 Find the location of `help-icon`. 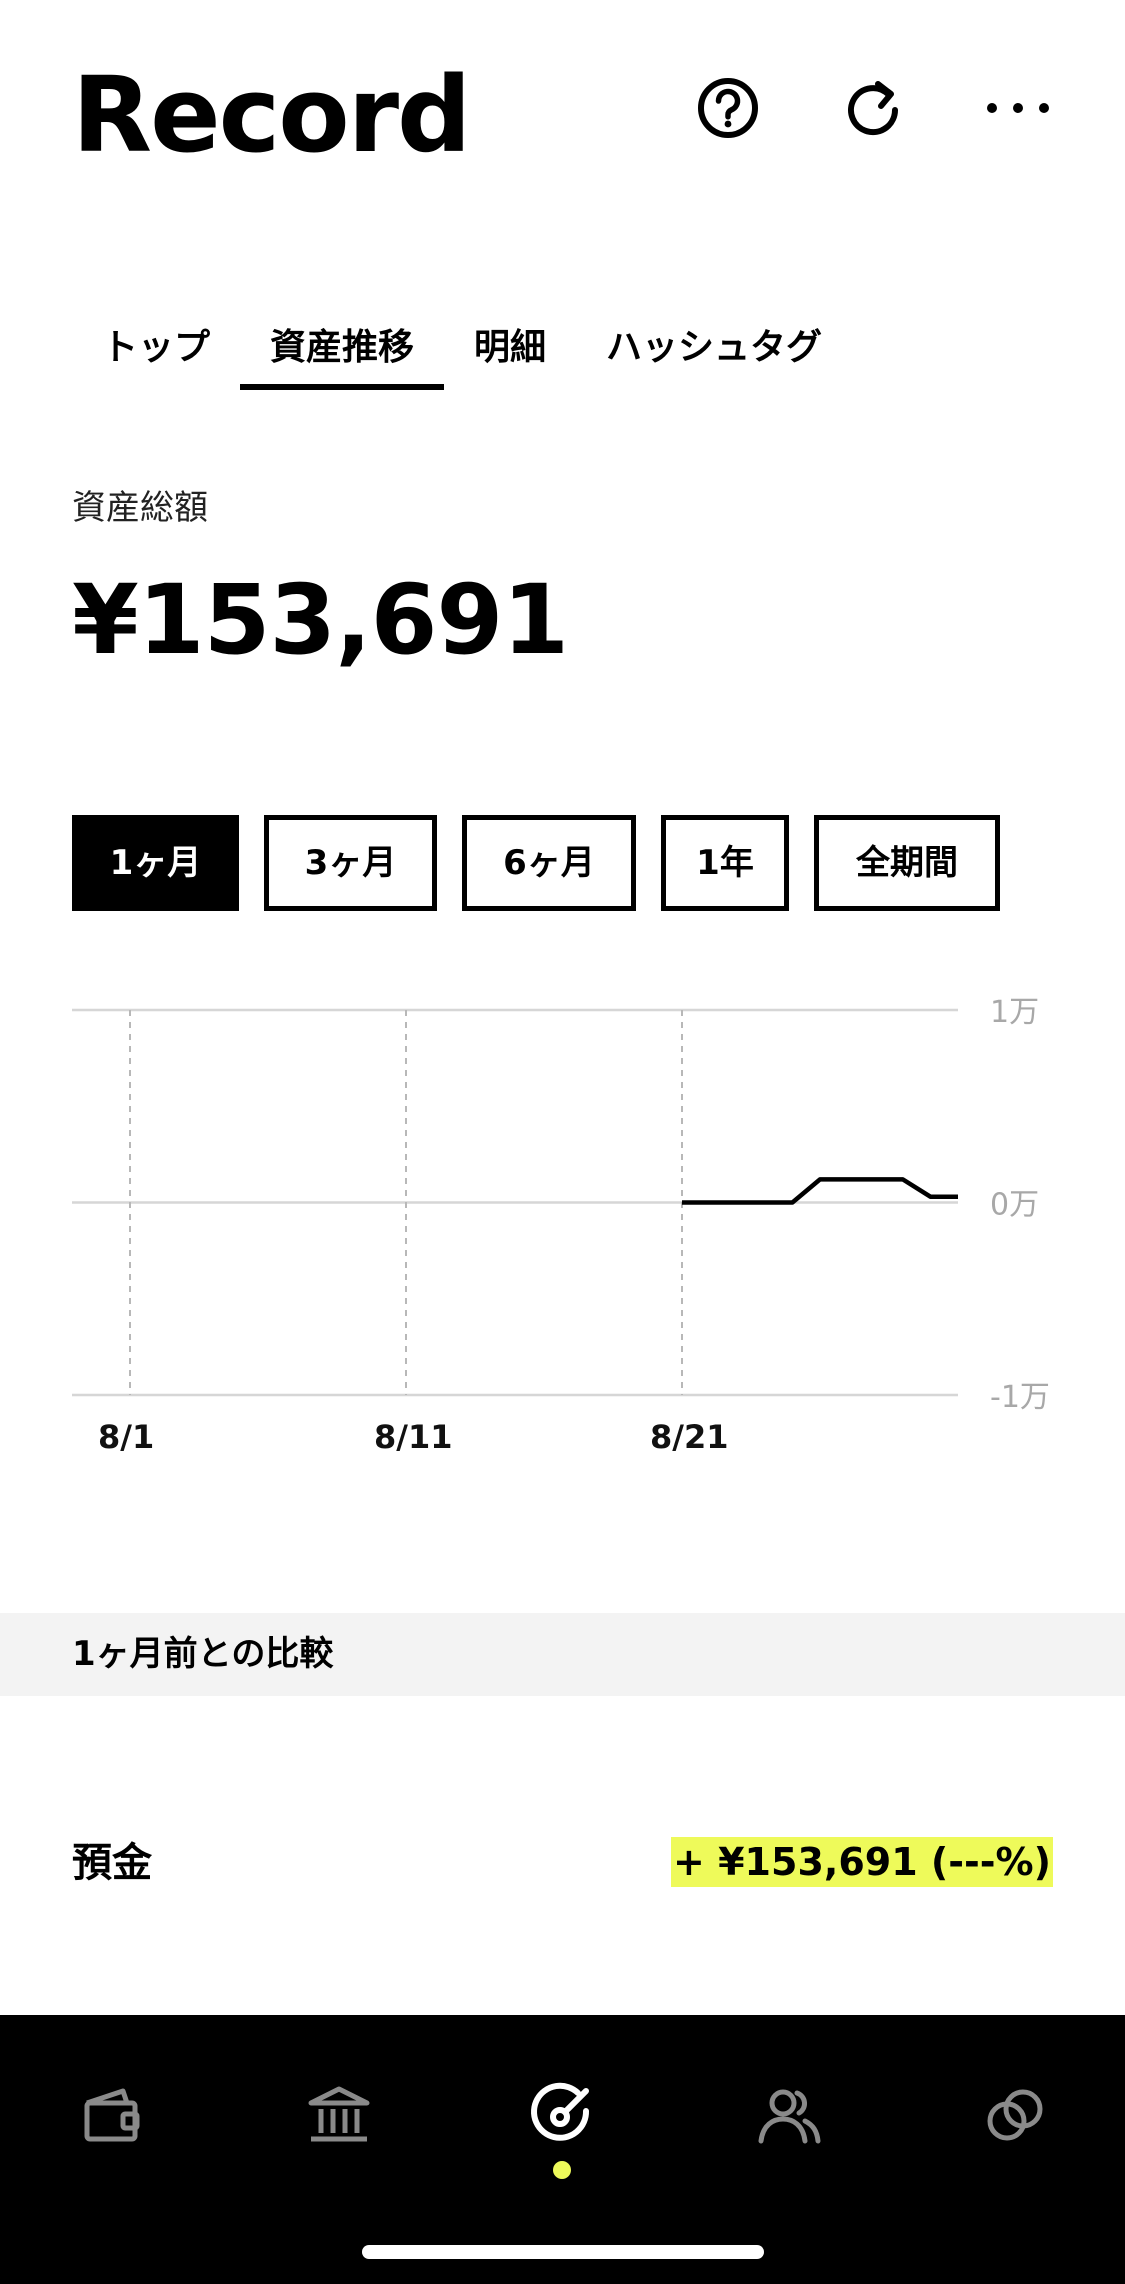

help-icon is located at coordinates (728, 108).